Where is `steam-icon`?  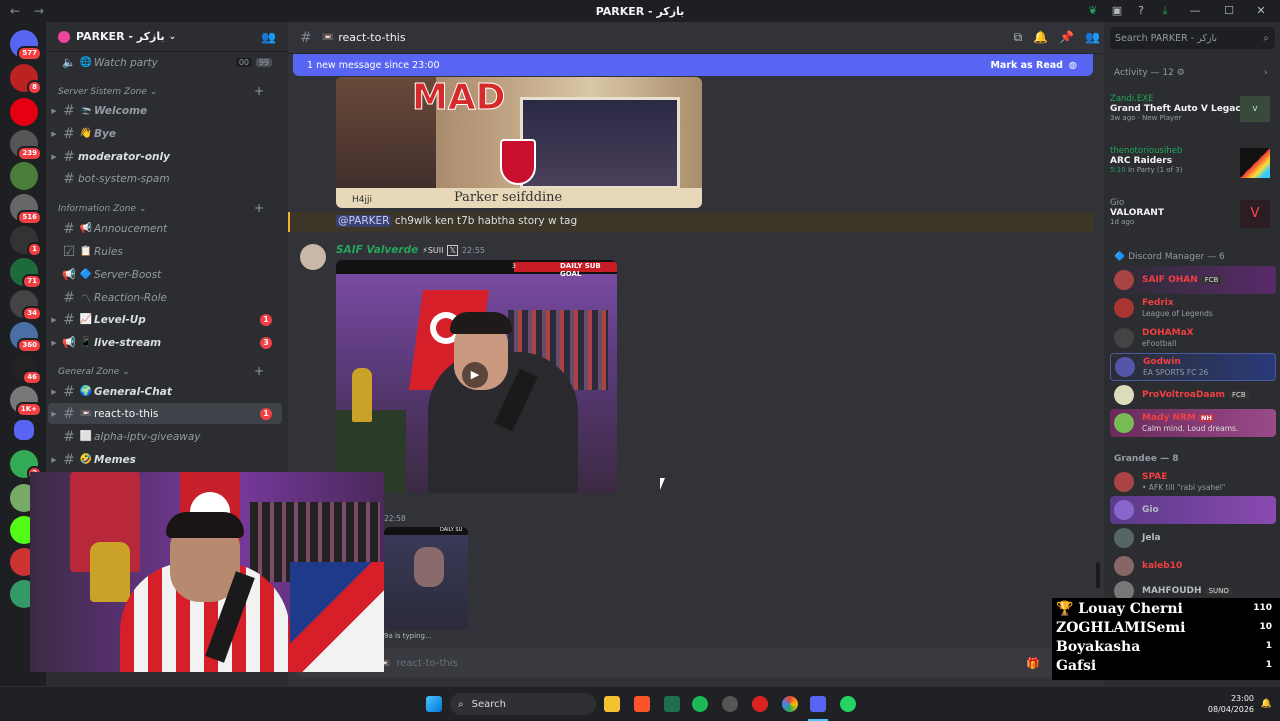 steam-icon is located at coordinates (730, 704).